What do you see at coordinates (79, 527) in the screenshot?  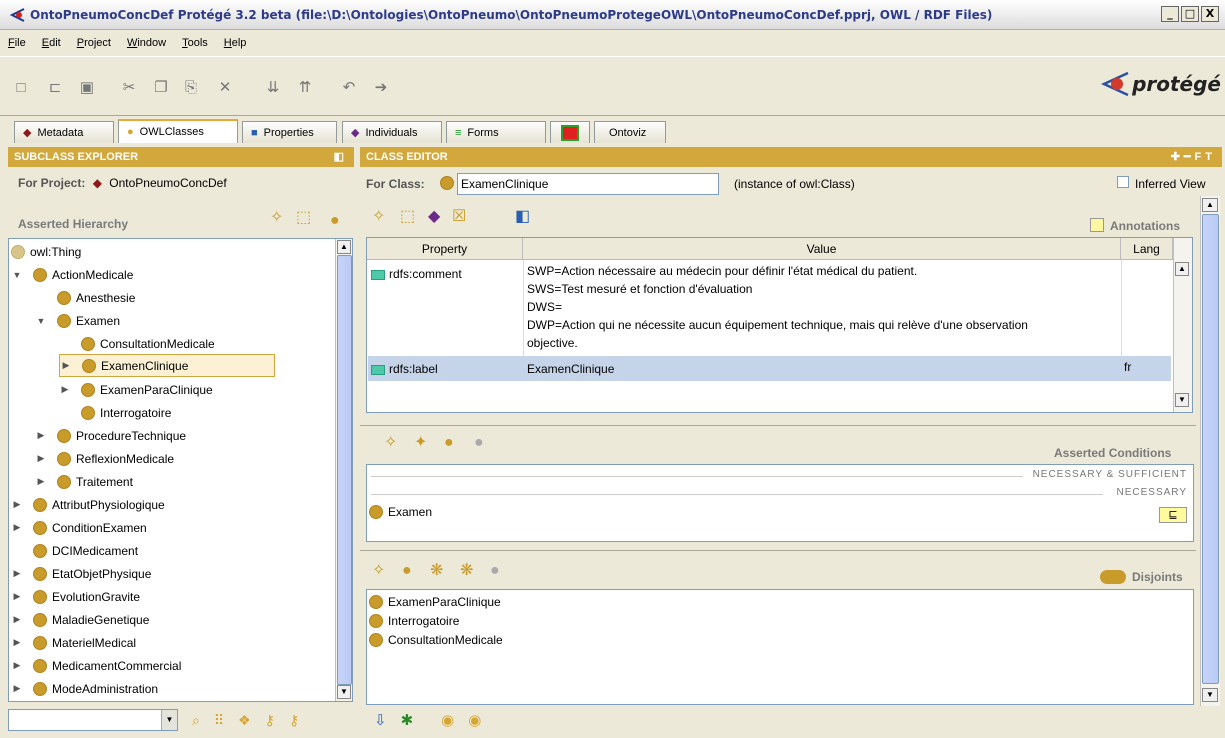 I see `tree-item: ▶ ConditionExamen` at bounding box center [79, 527].